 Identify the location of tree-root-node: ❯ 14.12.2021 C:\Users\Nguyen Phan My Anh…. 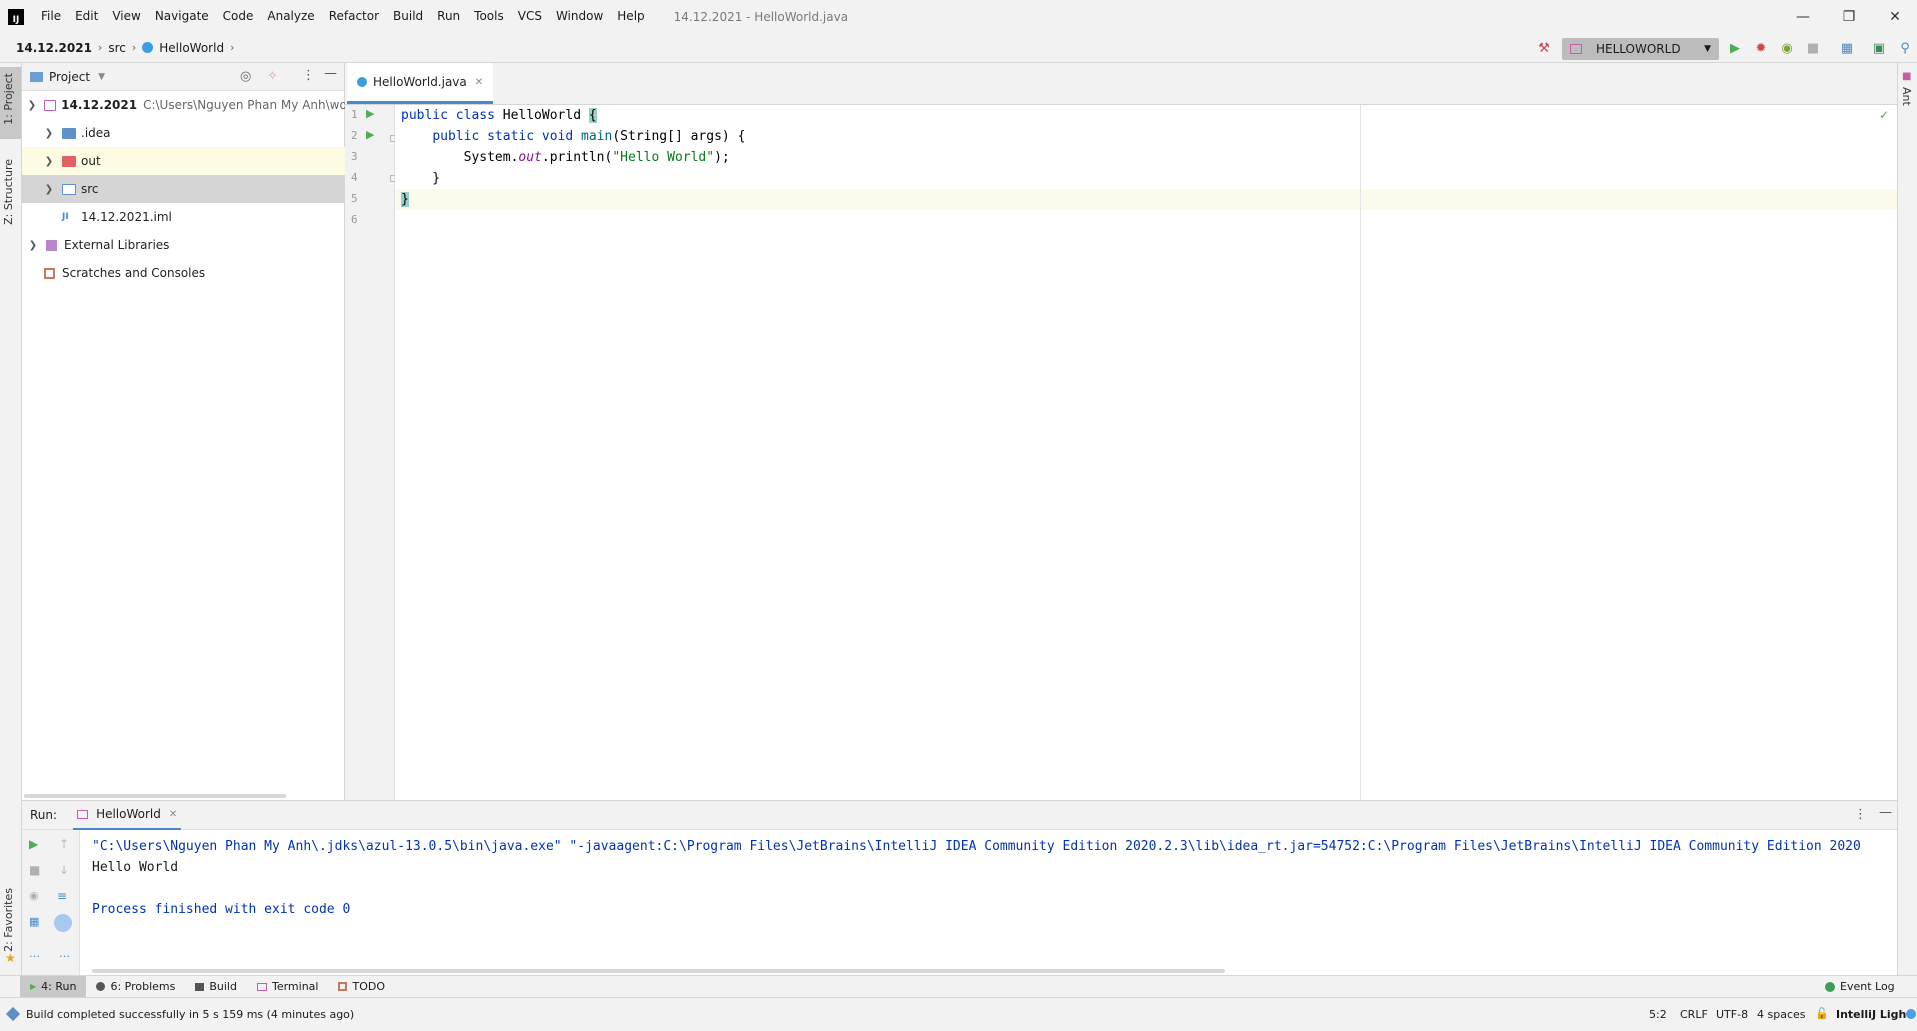
(183, 105).